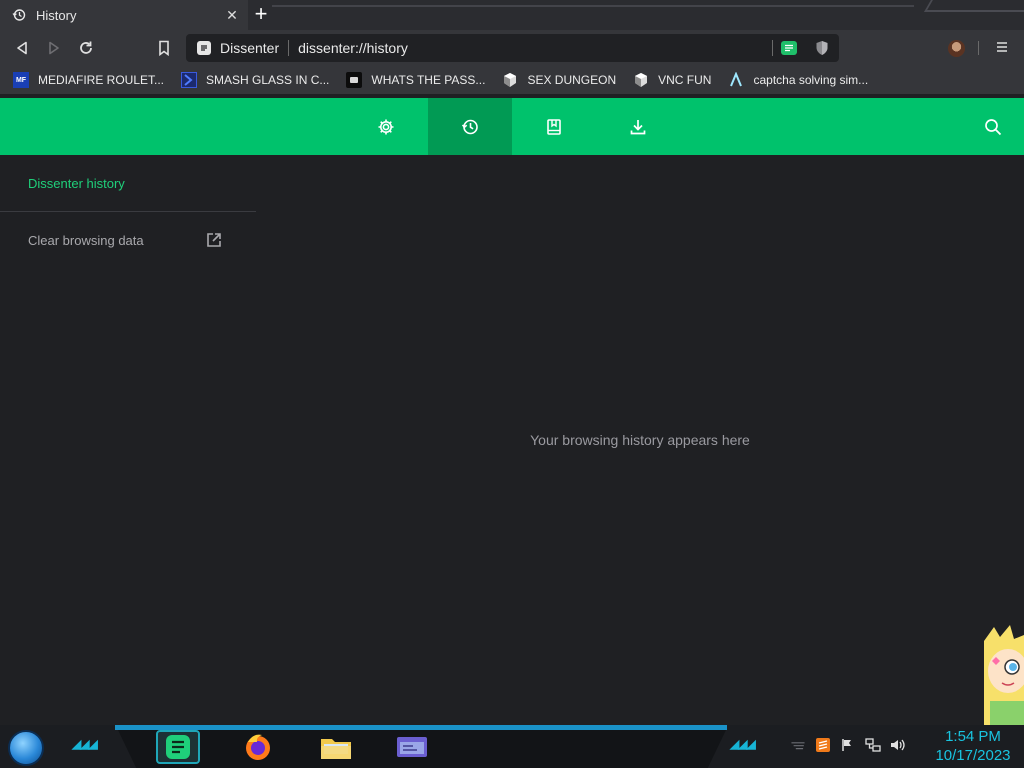 This screenshot has height=768, width=1024. I want to click on download-icon, so click(638, 126).